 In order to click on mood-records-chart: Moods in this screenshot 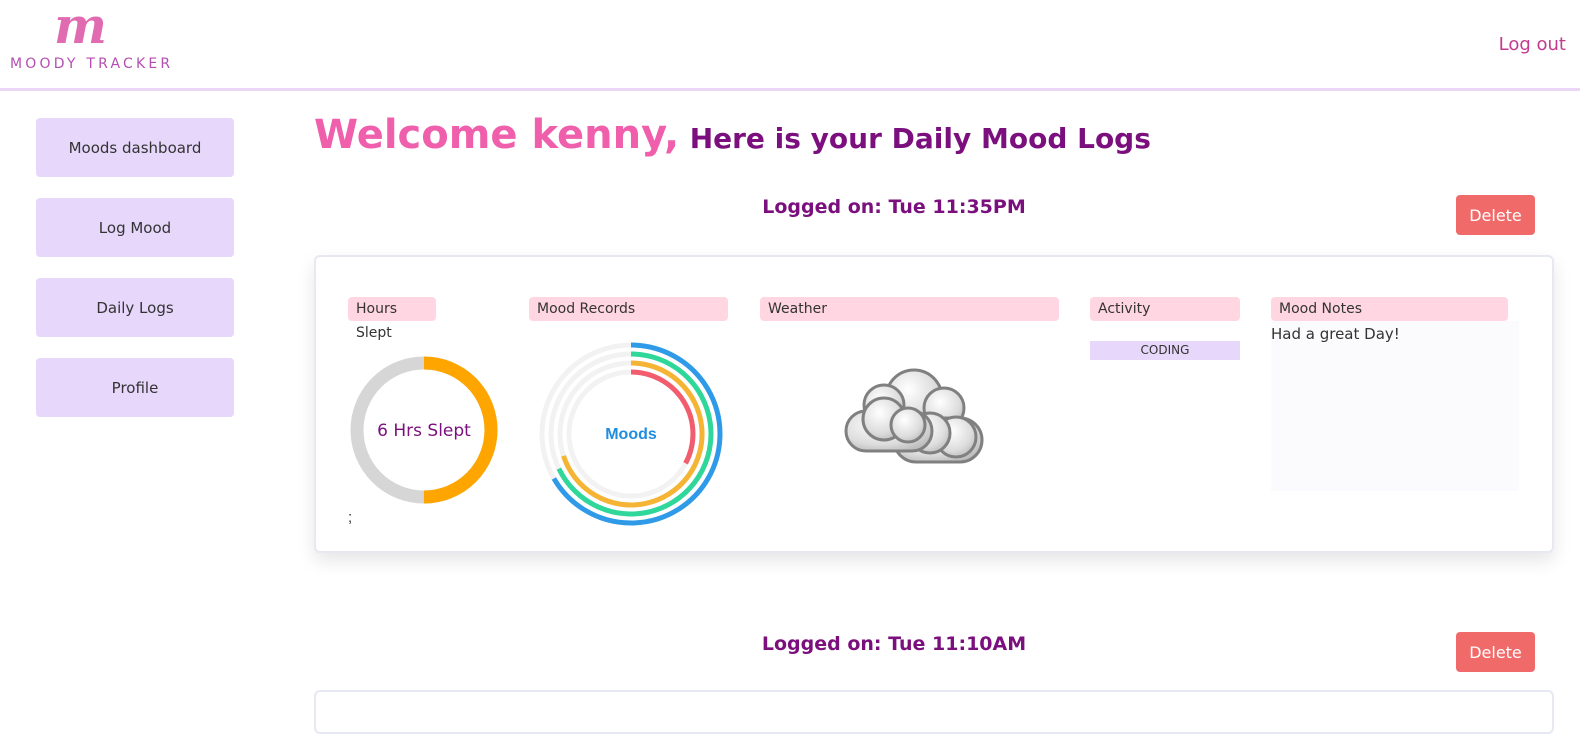, I will do `click(631, 434)`.